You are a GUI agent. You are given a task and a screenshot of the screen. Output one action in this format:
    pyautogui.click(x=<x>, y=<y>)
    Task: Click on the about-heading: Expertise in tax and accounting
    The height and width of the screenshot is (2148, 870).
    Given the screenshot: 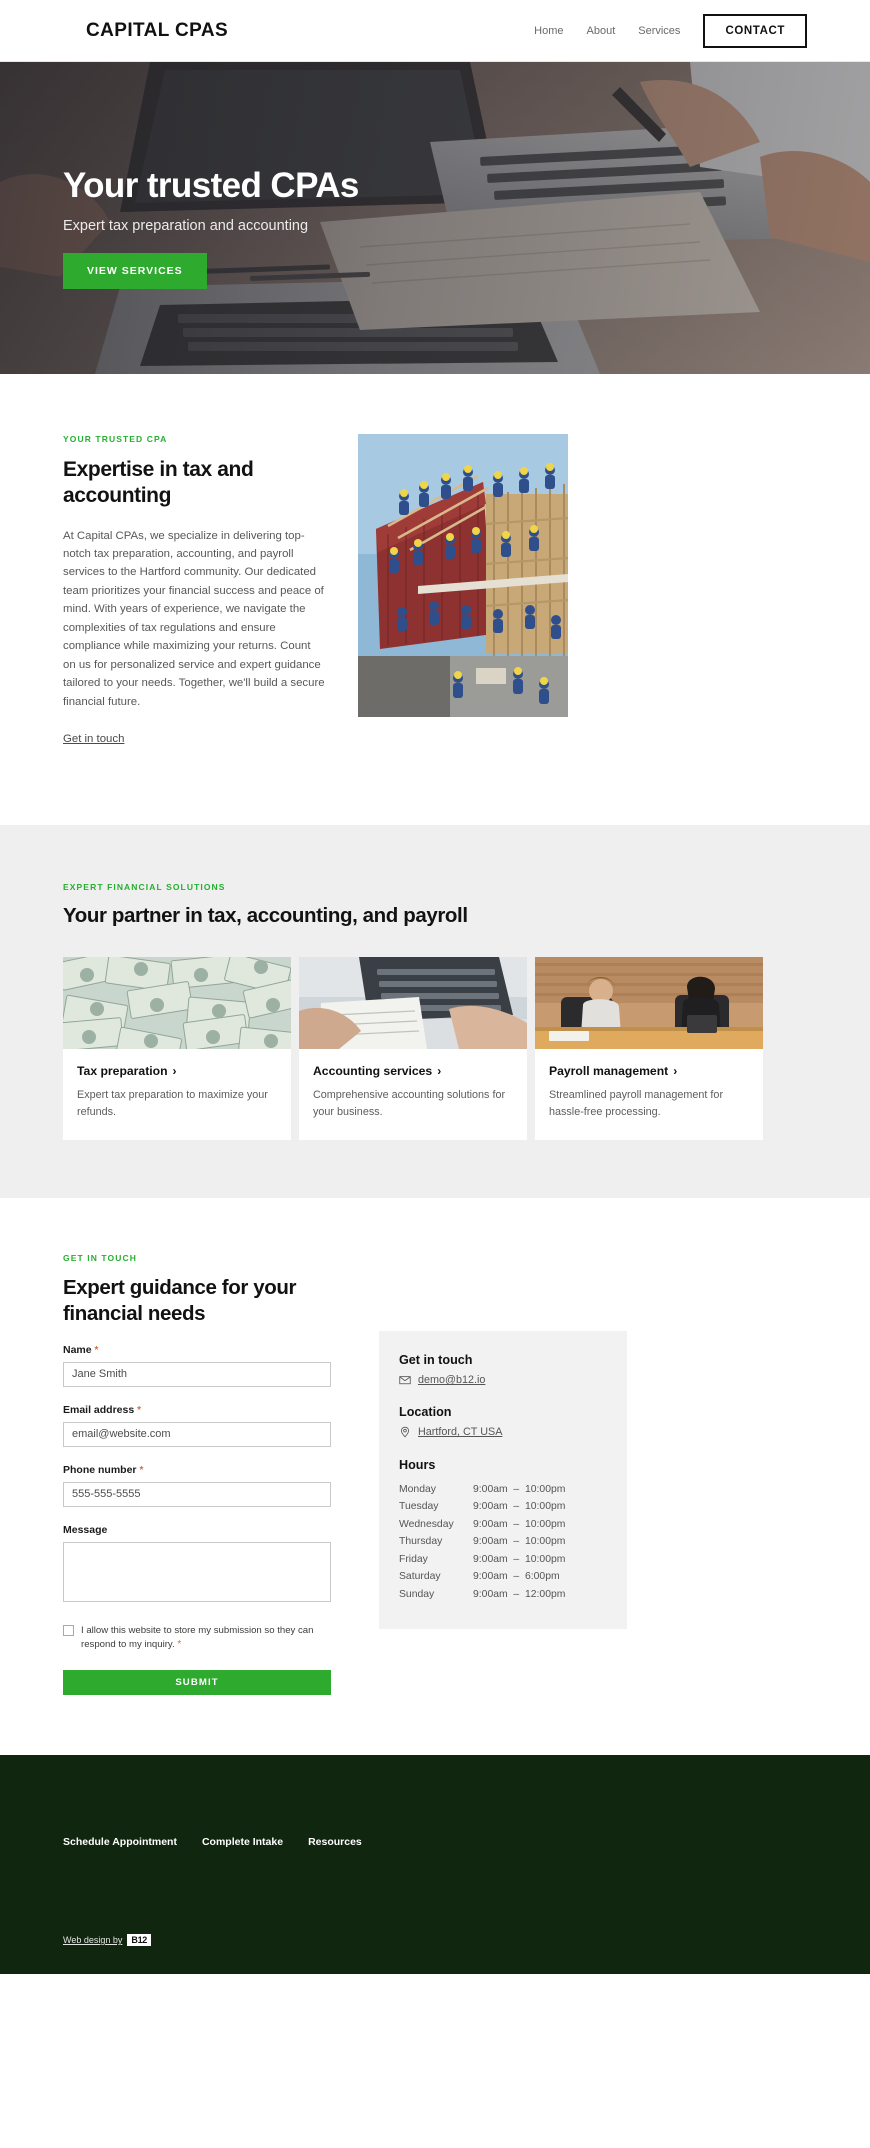 What is the action you would take?
    pyautogui.click(x=158, y=483)
    